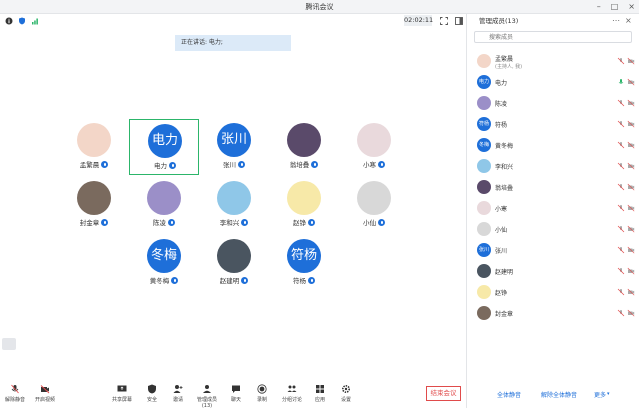  I want to click on mute-all-button: 全体静音, so click(509, 394).